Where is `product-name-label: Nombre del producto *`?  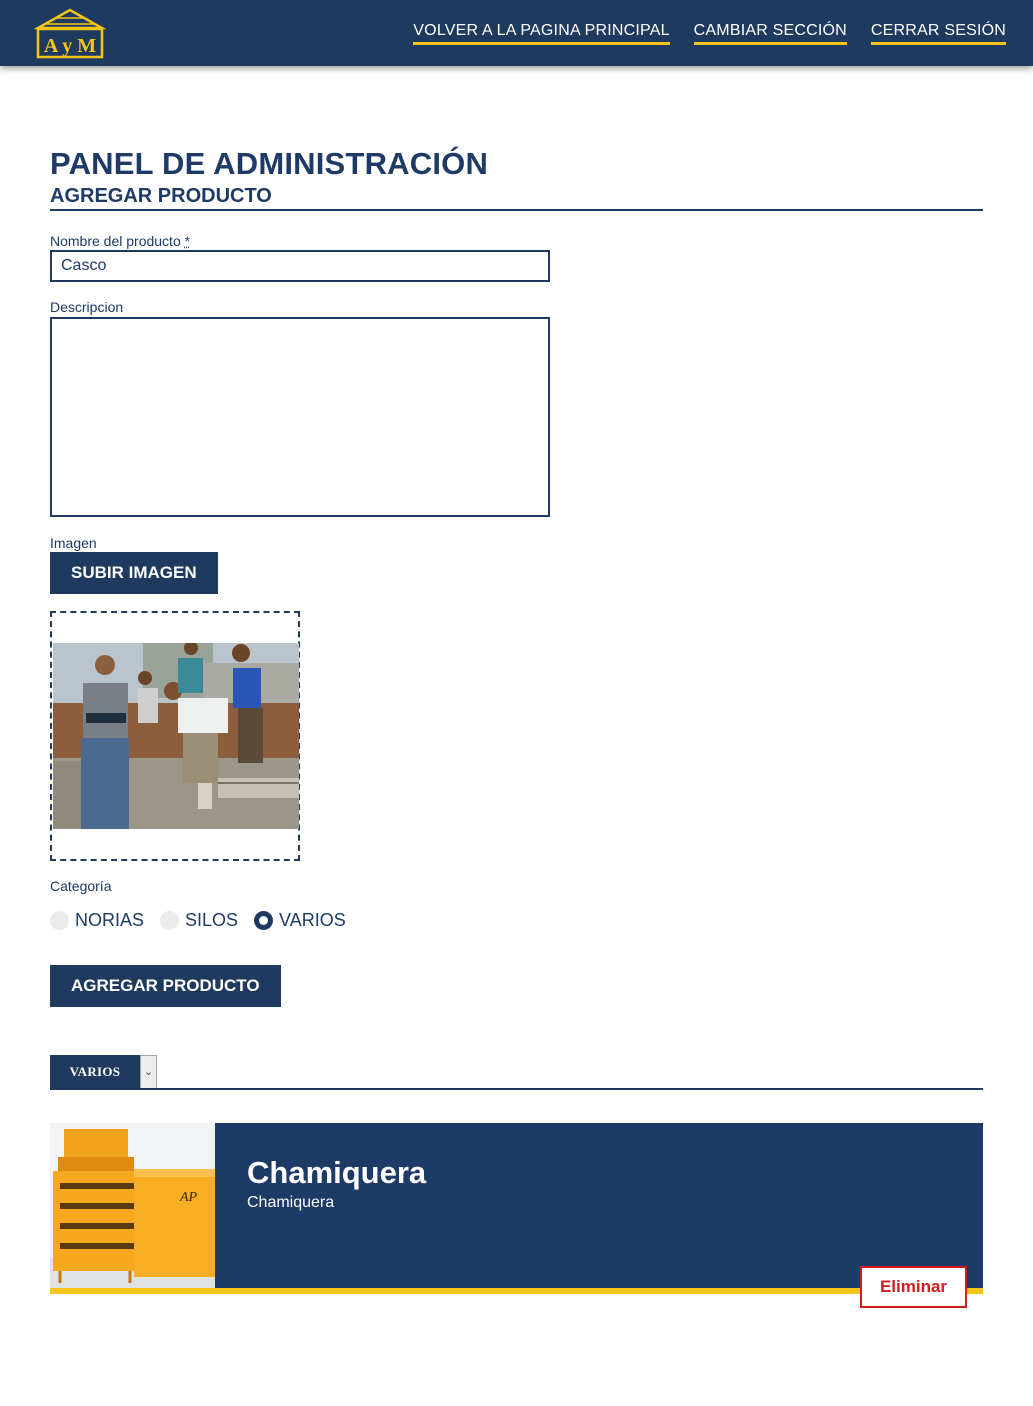 product-name-label: Nombre del producto * is located at coordinates (120, 241).